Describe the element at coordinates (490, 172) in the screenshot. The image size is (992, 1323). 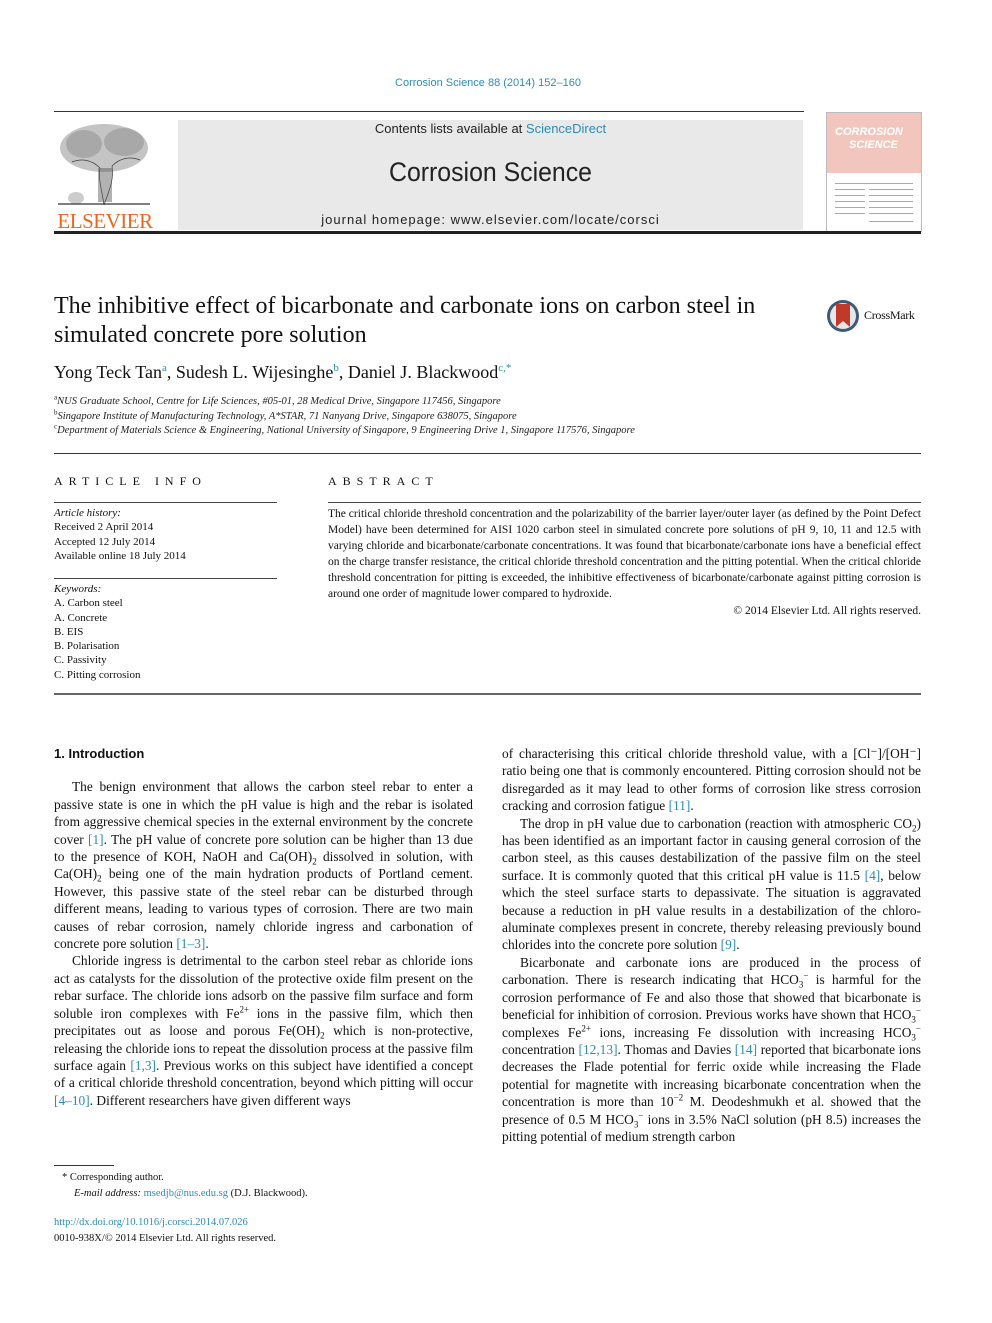
I see `journal-title: Corrosion Science` at that location.